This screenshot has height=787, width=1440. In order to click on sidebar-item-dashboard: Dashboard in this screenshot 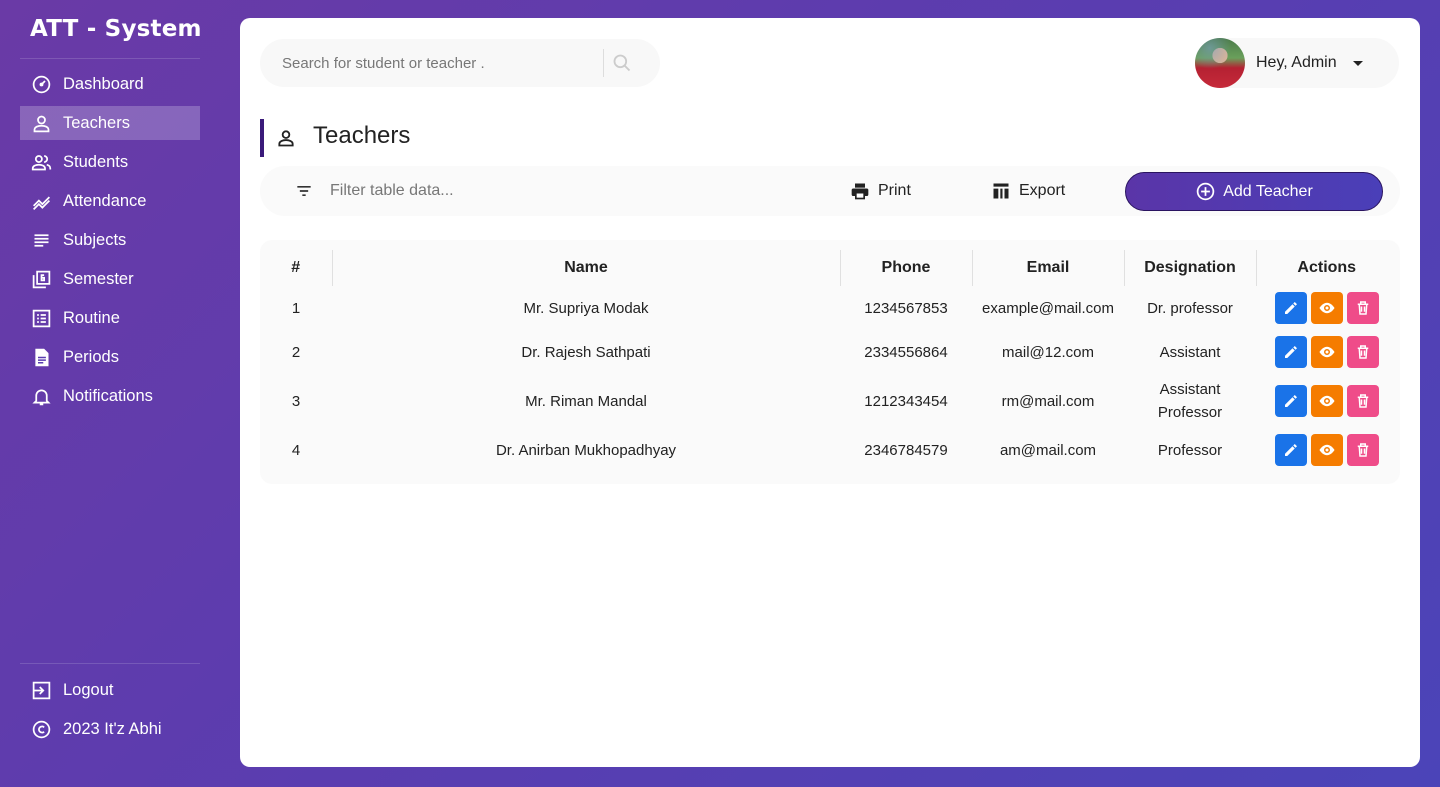, I will do `click(110, 84)`.